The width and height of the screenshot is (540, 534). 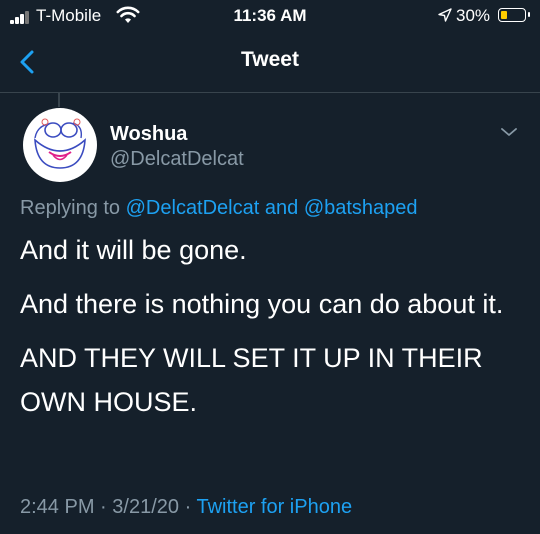 What do you see at coordinates (504, 15) in the screenshot?
I see `battery-level` at bounding box center [504, 15].